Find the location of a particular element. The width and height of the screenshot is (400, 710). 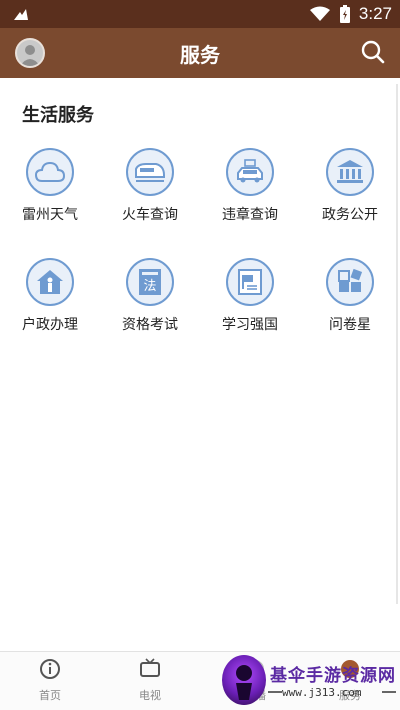

service-label: 火车查询 is located at coordinates (150, 215).